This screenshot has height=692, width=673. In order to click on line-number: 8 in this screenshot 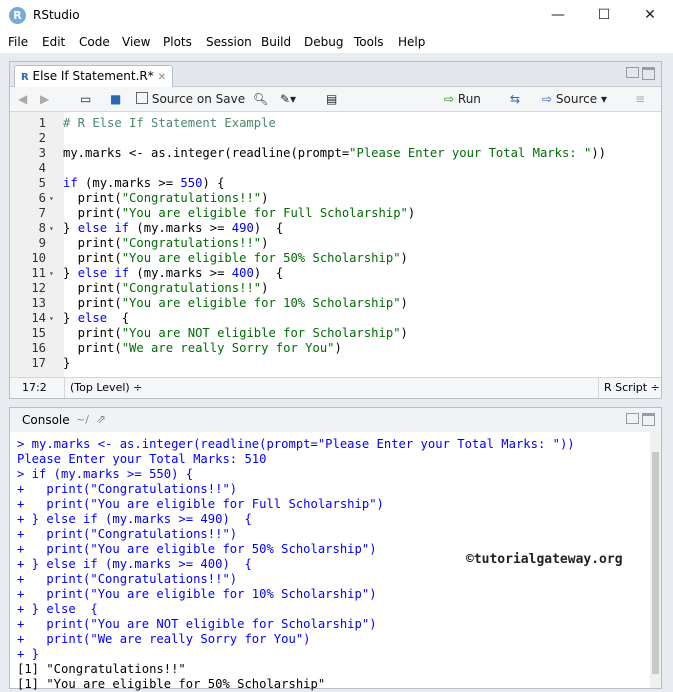, I will do `click(42, 228)`.